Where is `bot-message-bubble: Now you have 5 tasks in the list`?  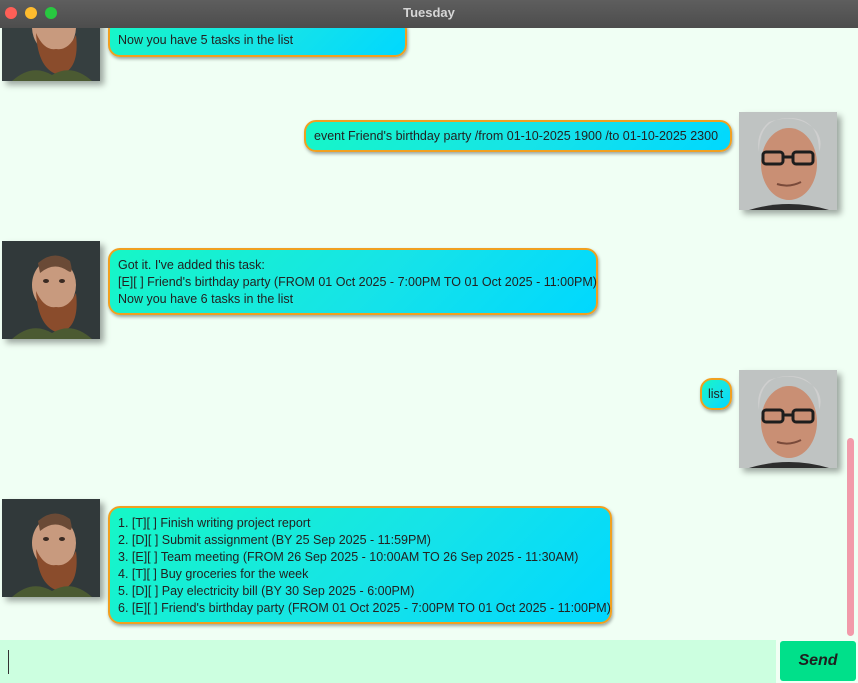
bot-message-bubble: Now you have 5 tasks in the list is located at coordinates (257, 42).